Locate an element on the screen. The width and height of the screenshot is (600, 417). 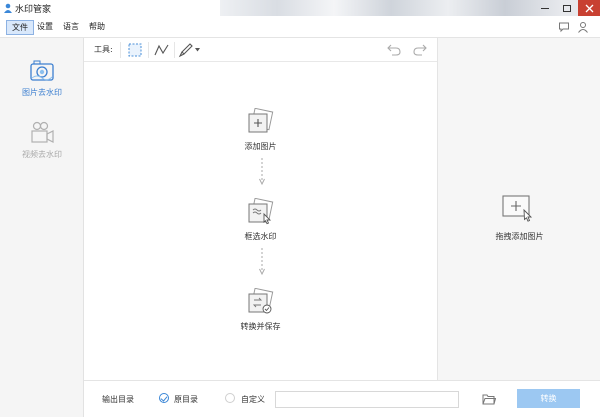
user-icon is located at coordinates (583, 27).